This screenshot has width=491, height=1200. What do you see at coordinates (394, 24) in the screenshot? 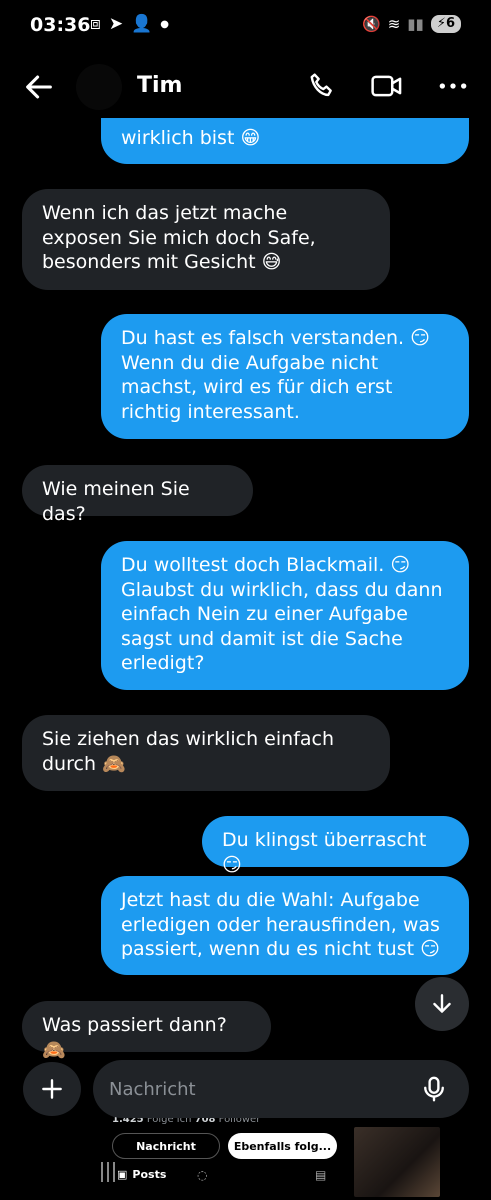
I see `wifi-icon: ≋` at bounding box center [394, 24].